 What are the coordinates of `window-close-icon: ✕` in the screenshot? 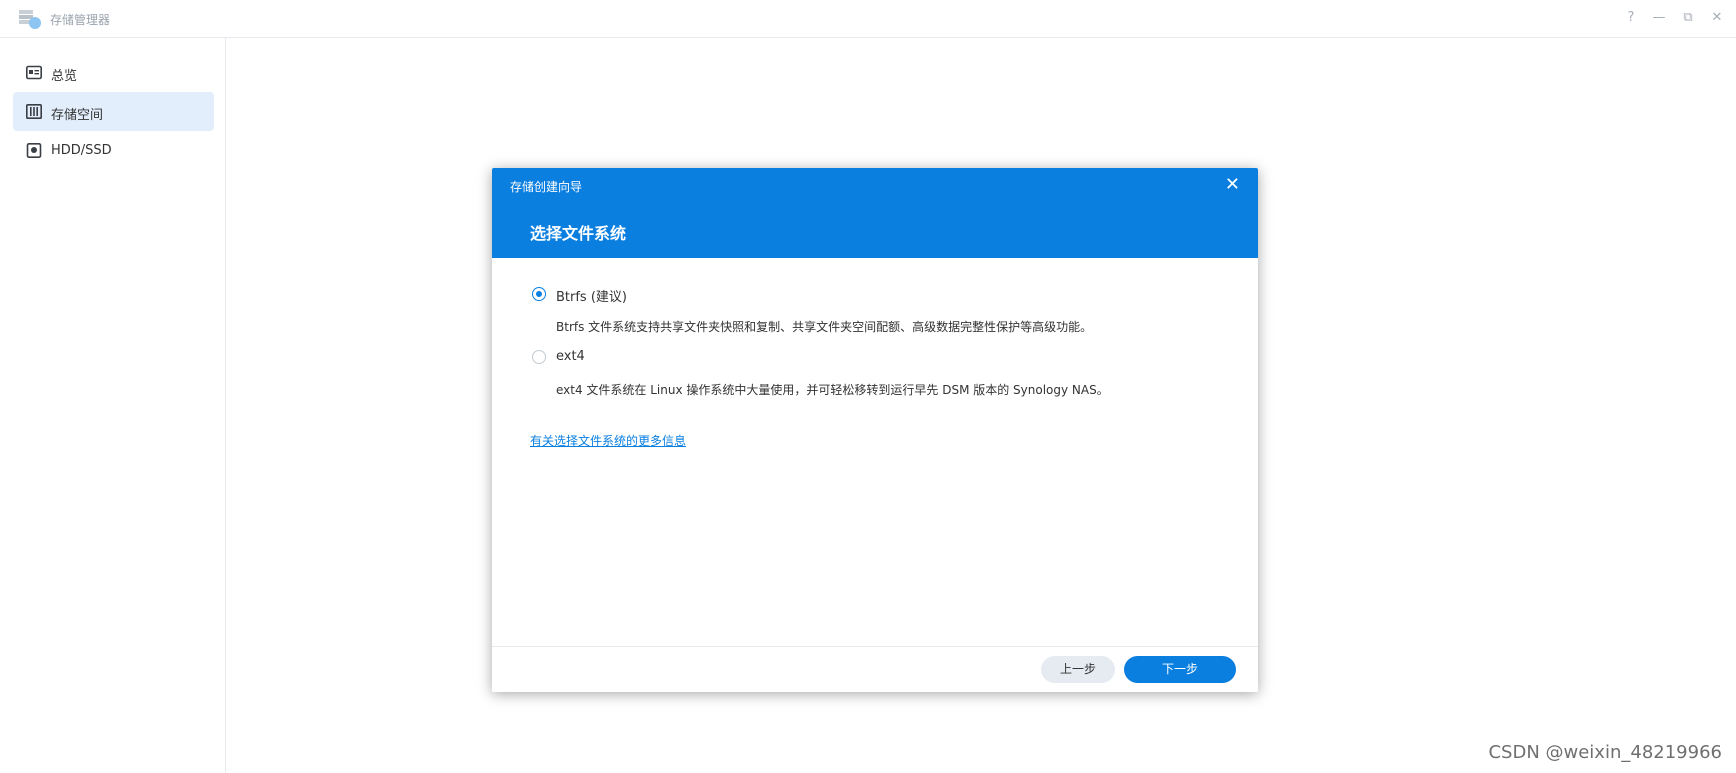 It's located at (1717, 18).